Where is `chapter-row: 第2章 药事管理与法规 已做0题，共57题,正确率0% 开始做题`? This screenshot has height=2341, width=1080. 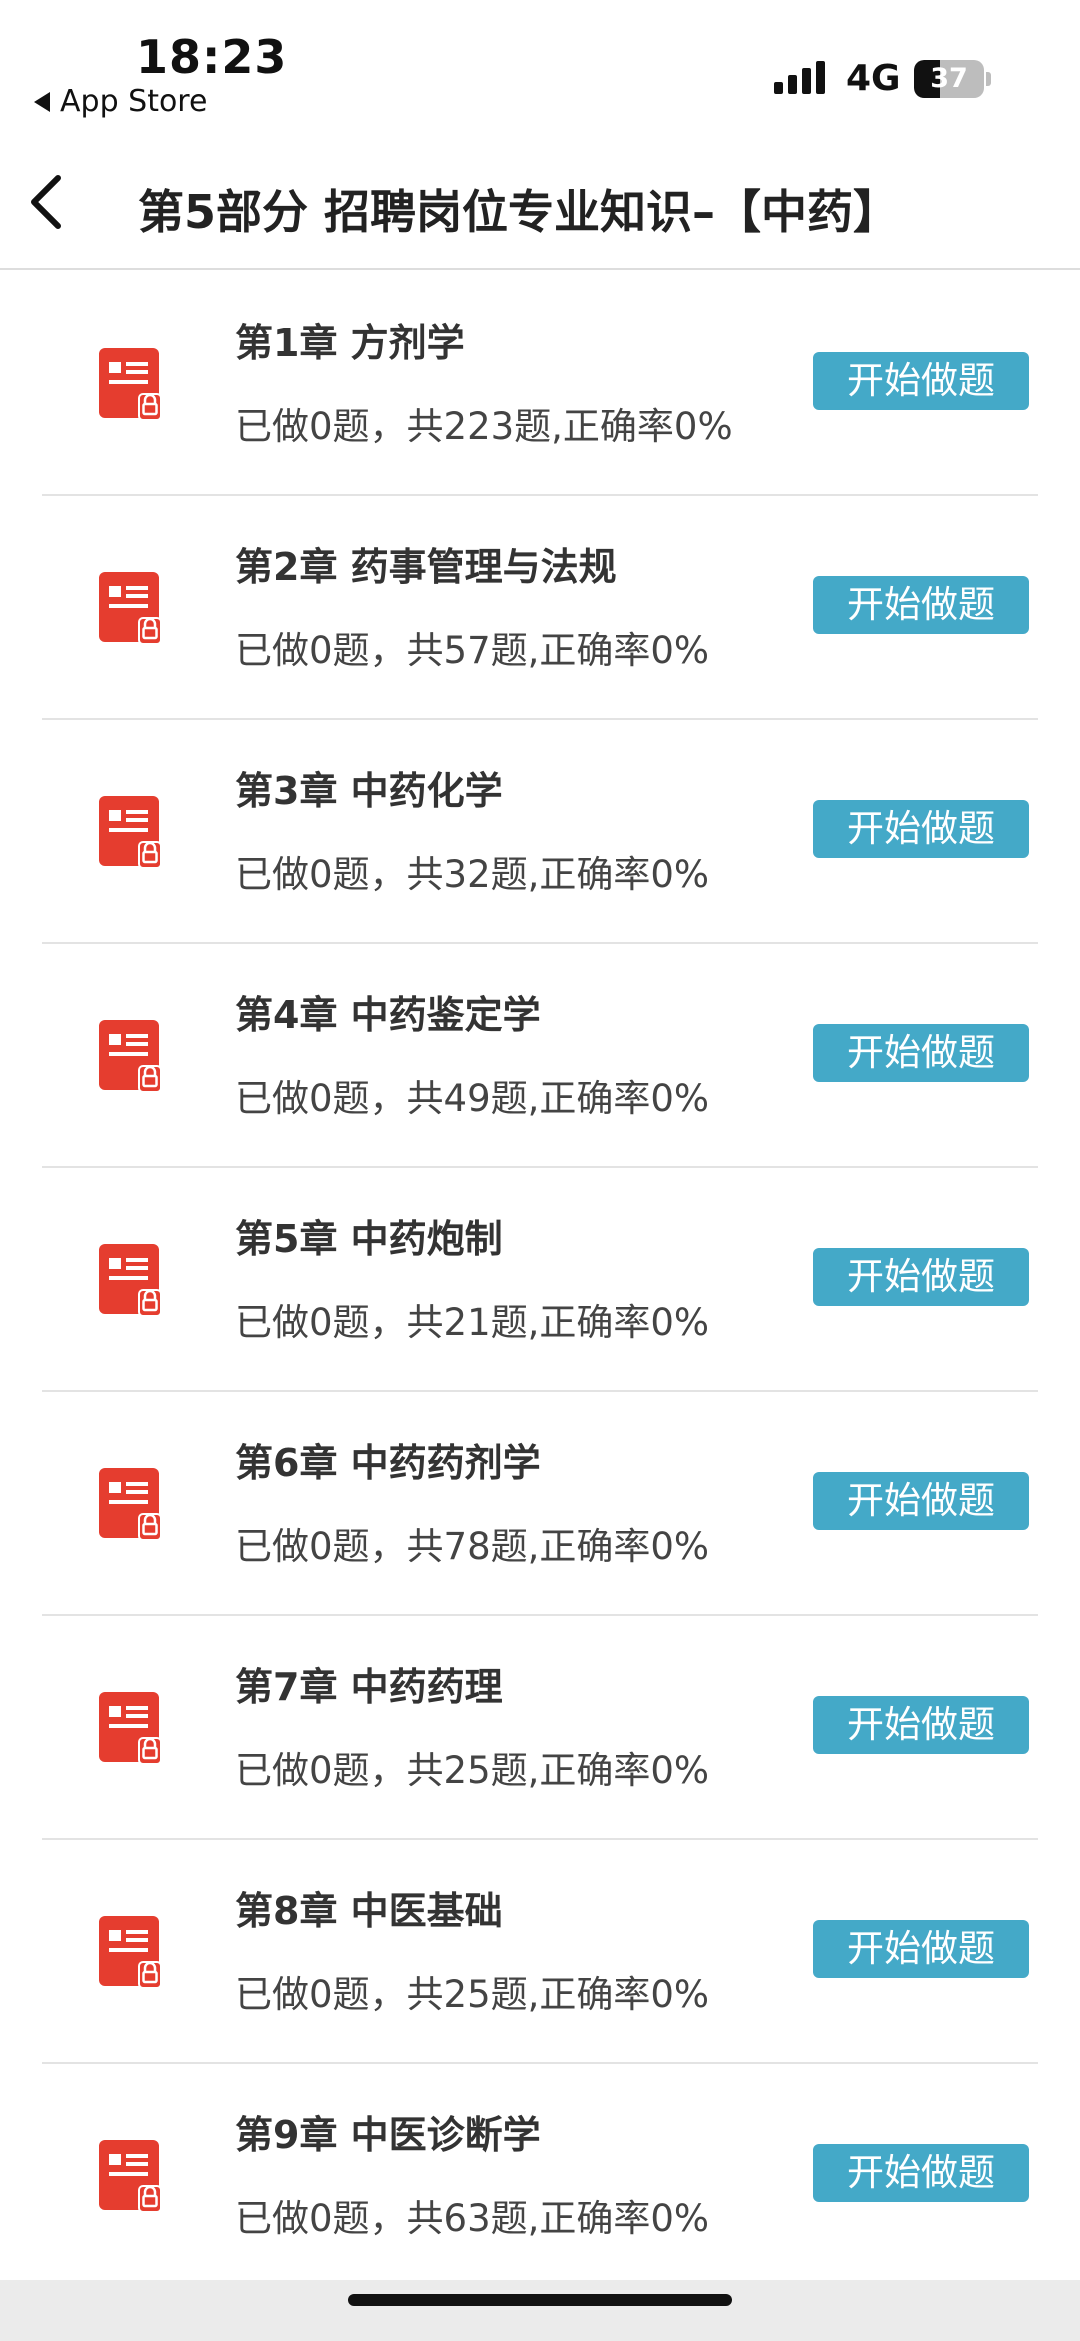
chapter-row: 第2章 药事管理与法规 已做0题，共57题,正确率0% 开始做题 is located at coordinates (540, 608).